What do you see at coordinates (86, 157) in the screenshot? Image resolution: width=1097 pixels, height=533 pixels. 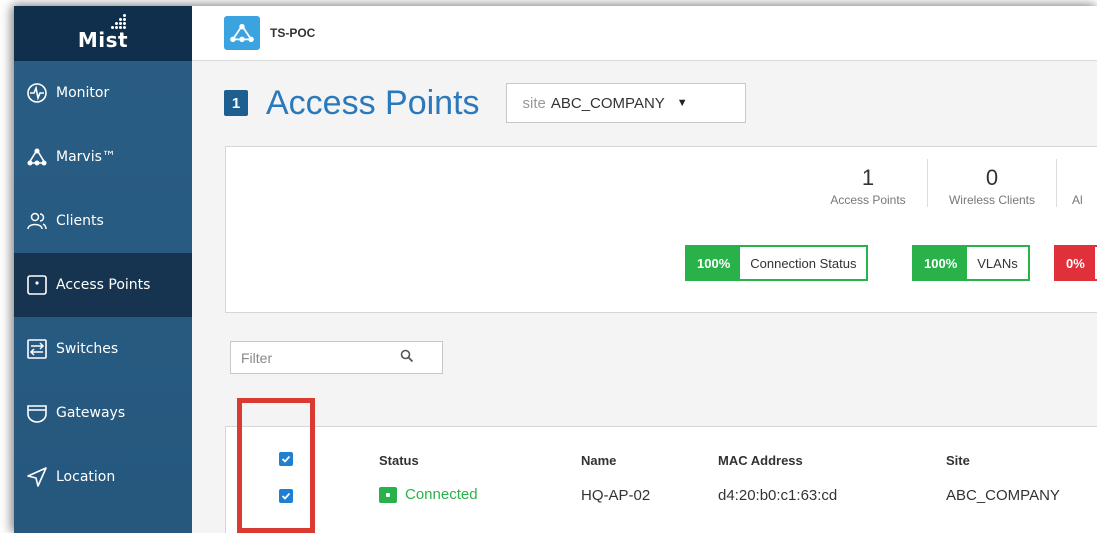 I see `nav-label: Marvis™` at bounding box center [86, 157].